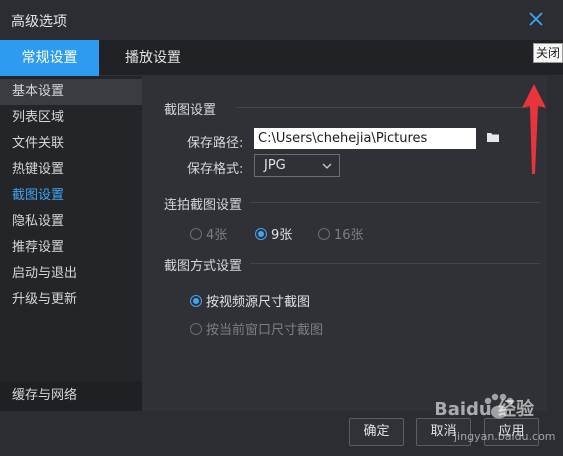 This screenshot has height=456, width=563. I want to click on sidebar-item-cache-network: 缓存与网络, so click(71, 396).